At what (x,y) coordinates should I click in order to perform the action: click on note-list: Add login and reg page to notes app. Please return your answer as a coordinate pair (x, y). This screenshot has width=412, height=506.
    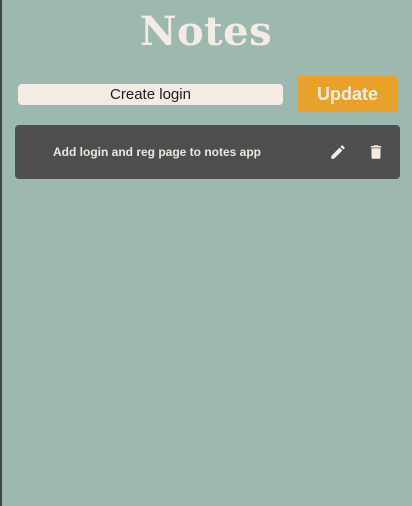
    Looking at the image, I should click on (207, 152).